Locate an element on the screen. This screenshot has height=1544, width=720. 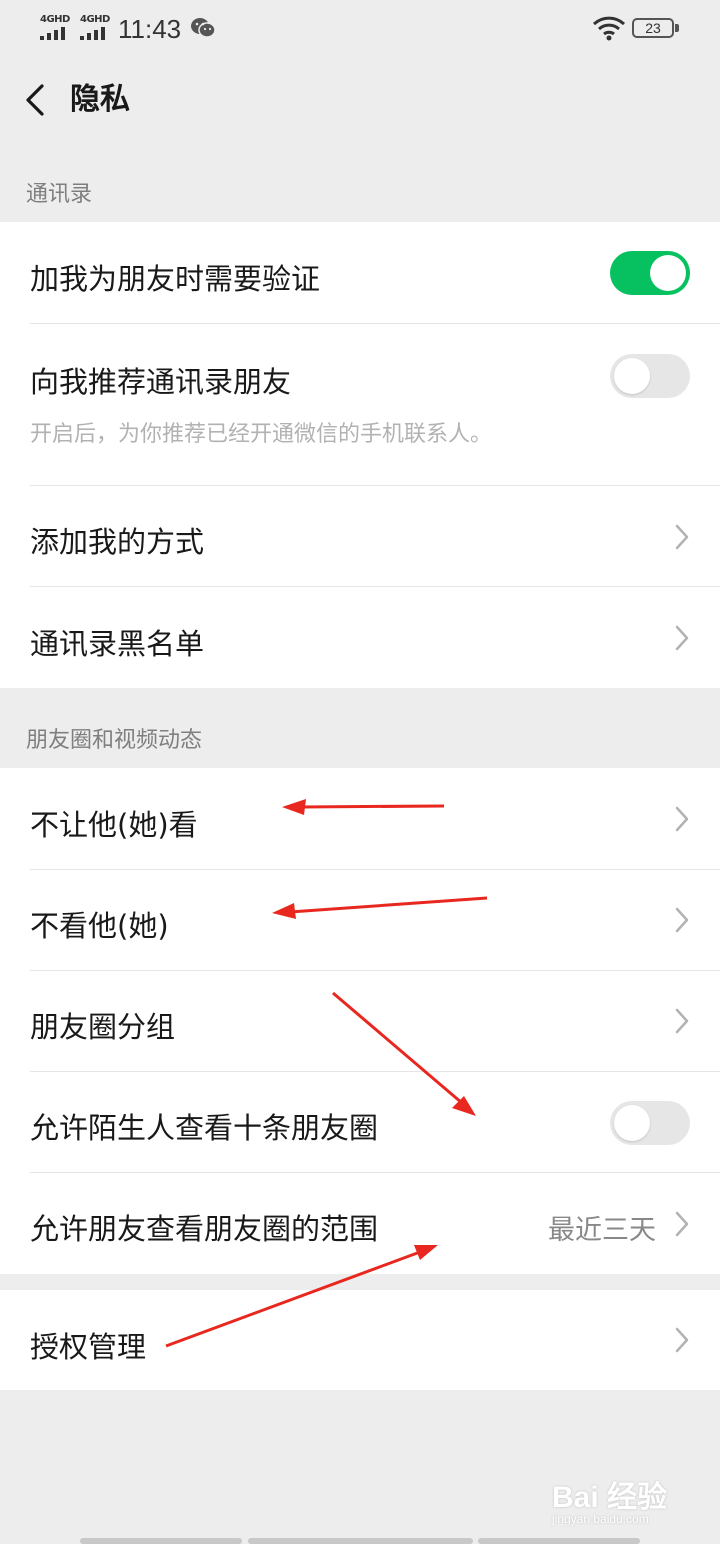
wechat-icon is located at coordinates (203, 28).